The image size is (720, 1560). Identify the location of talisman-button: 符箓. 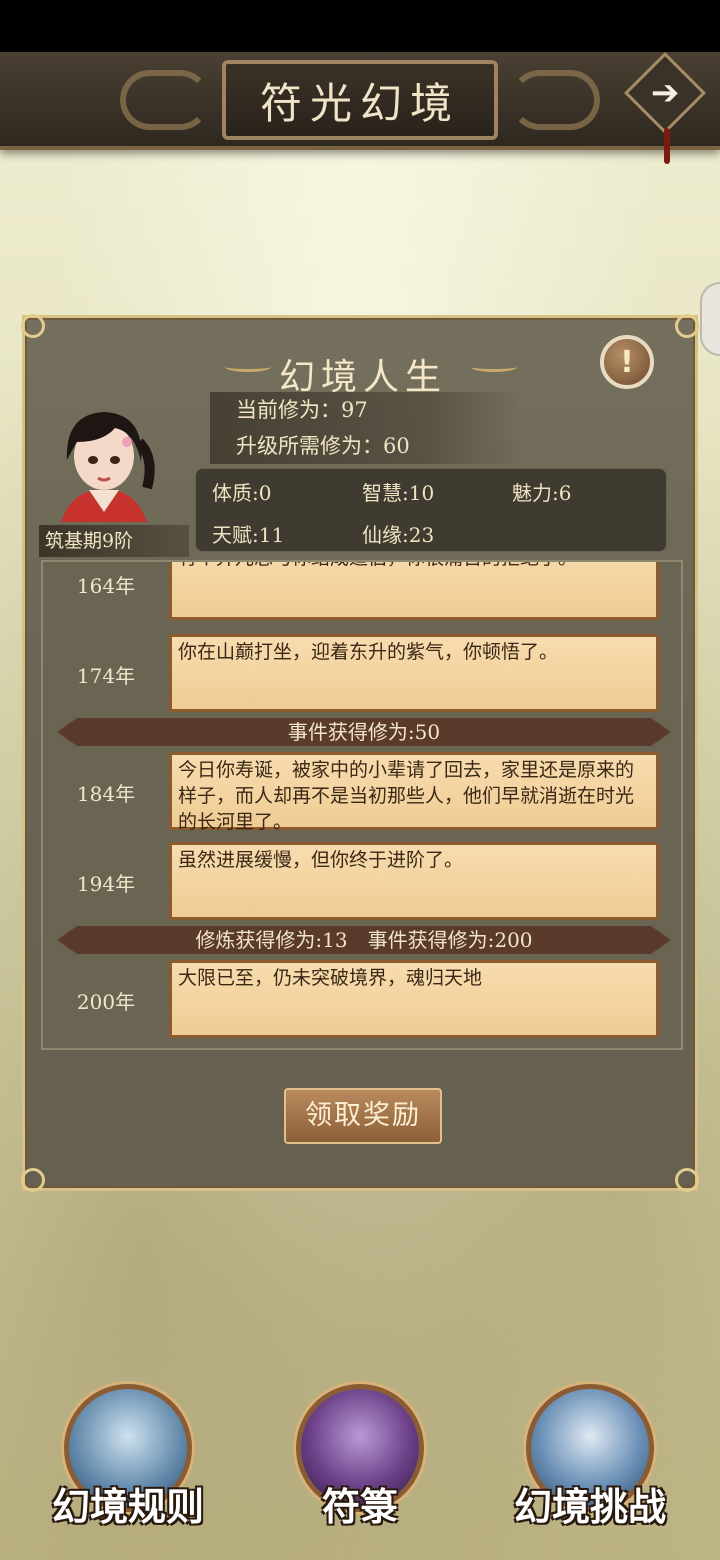
(360, 1459).